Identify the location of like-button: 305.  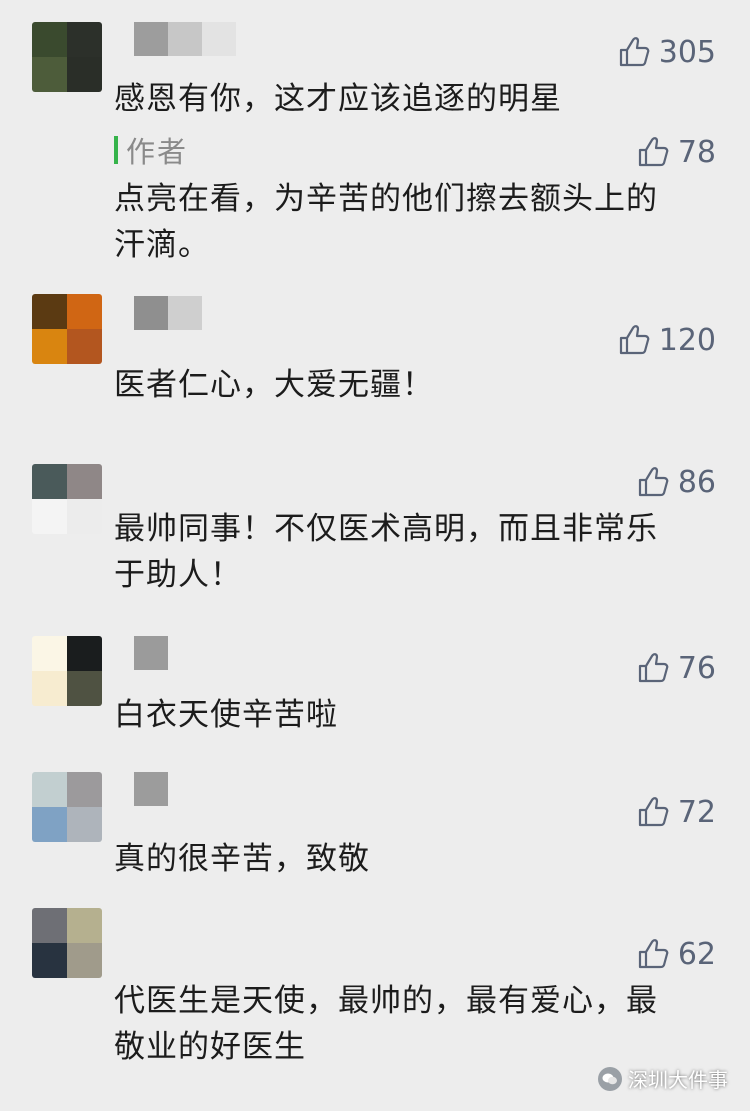
(666, 52).